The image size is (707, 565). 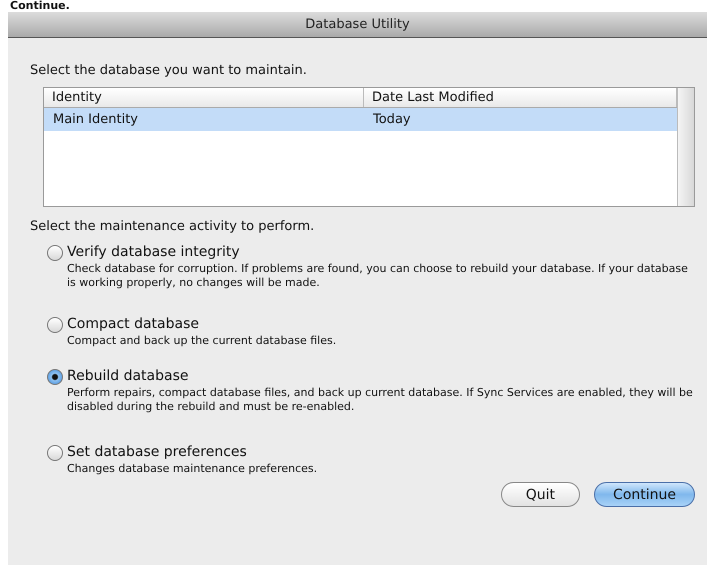 I want to click on database-prompt: Select the database you want to maintain., so click(x=168, y=70).